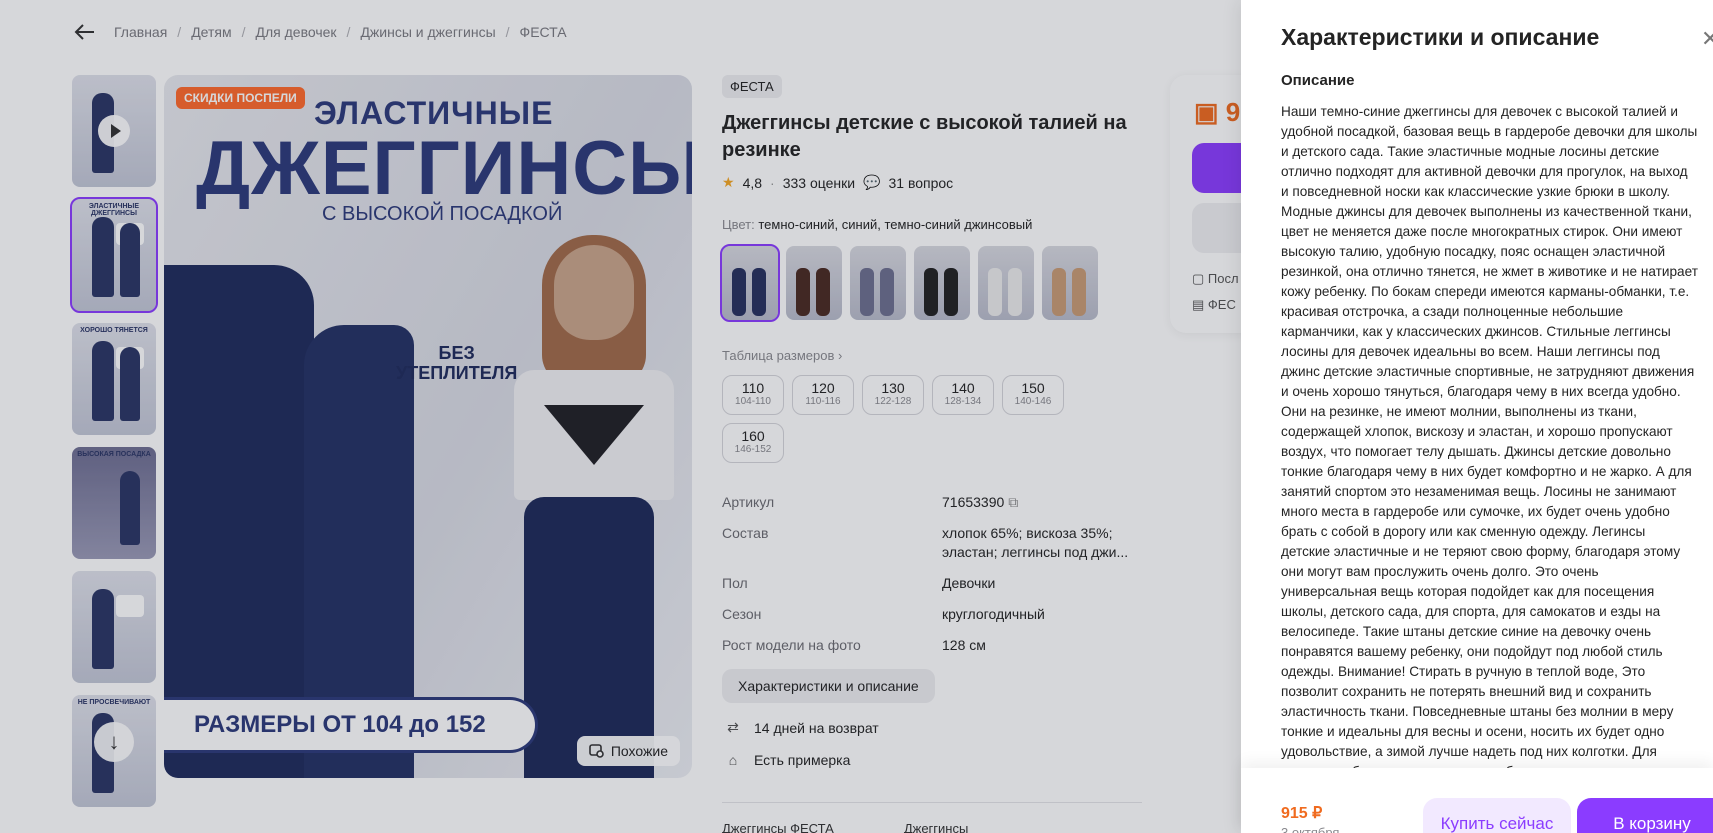 This screenshot has width=1713, height=833. I want to click on footer-price: 915 ₽, so click(1302, 813).